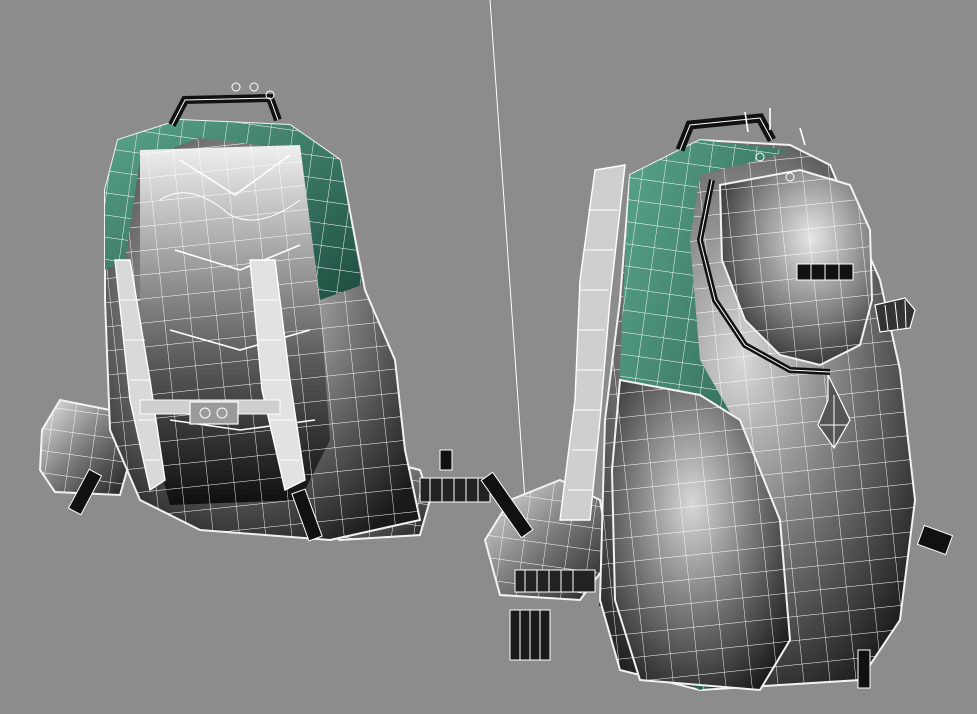 The width and height of the screenshot is (977, 714). What do you see at coordinates (507, 250) in the screenshot?
I see `light-direction-line` at bounding box center [507, 250].